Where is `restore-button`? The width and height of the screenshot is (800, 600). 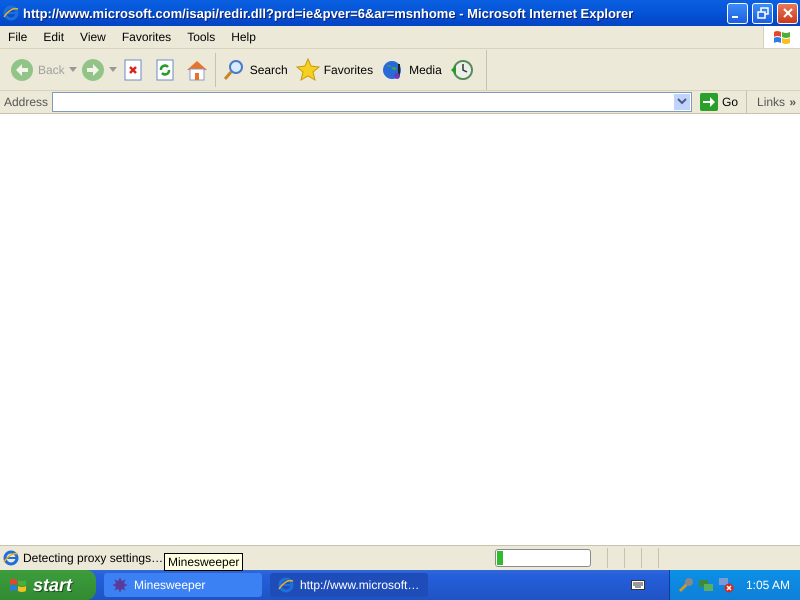 restore-button is located at coordinates (762, 13).